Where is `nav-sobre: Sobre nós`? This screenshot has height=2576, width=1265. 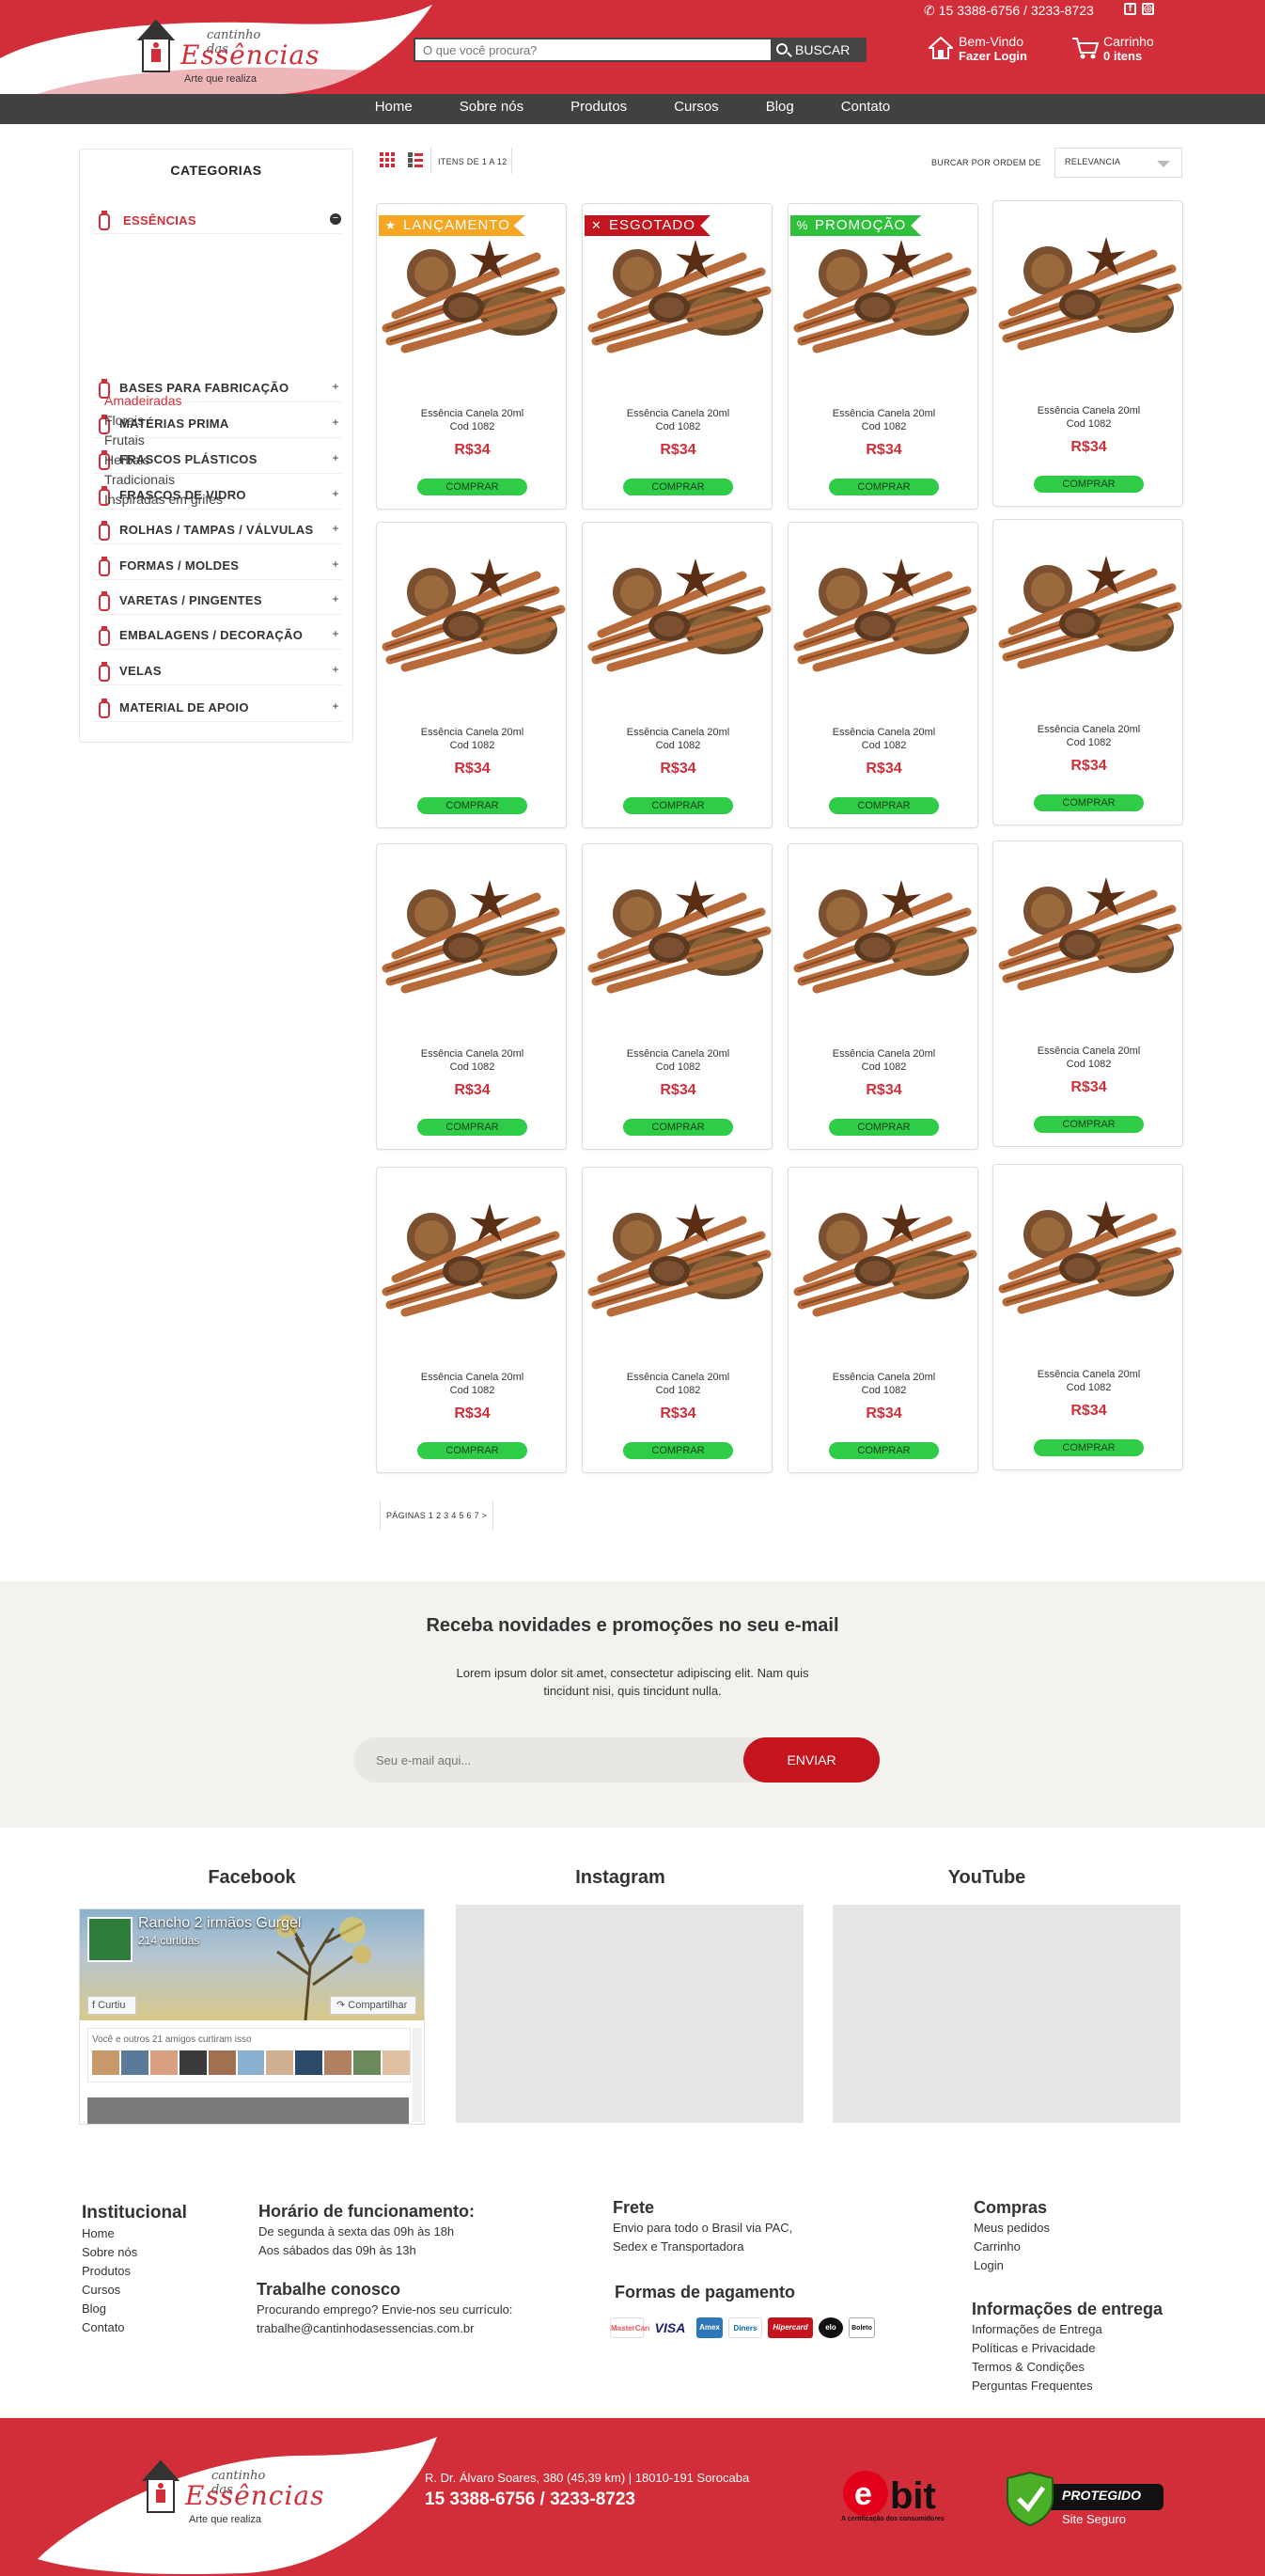
nav-sobre: Sobre nós is located at coordinates (491, 109).